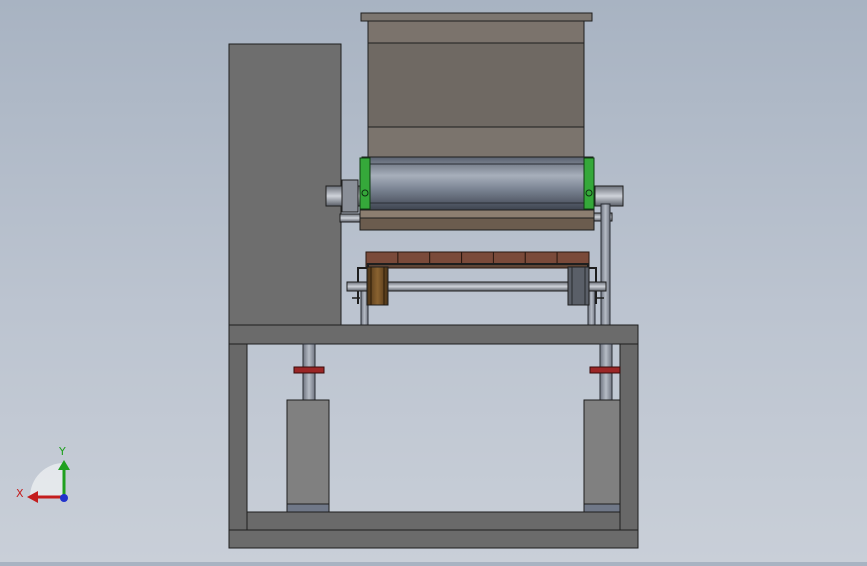 The width and height of the screenshot is (867, 566). What do you see at coordinates (309, 370) in the screenshot?
I see `left-cylinder-collar` at bounding box center [309, 370].